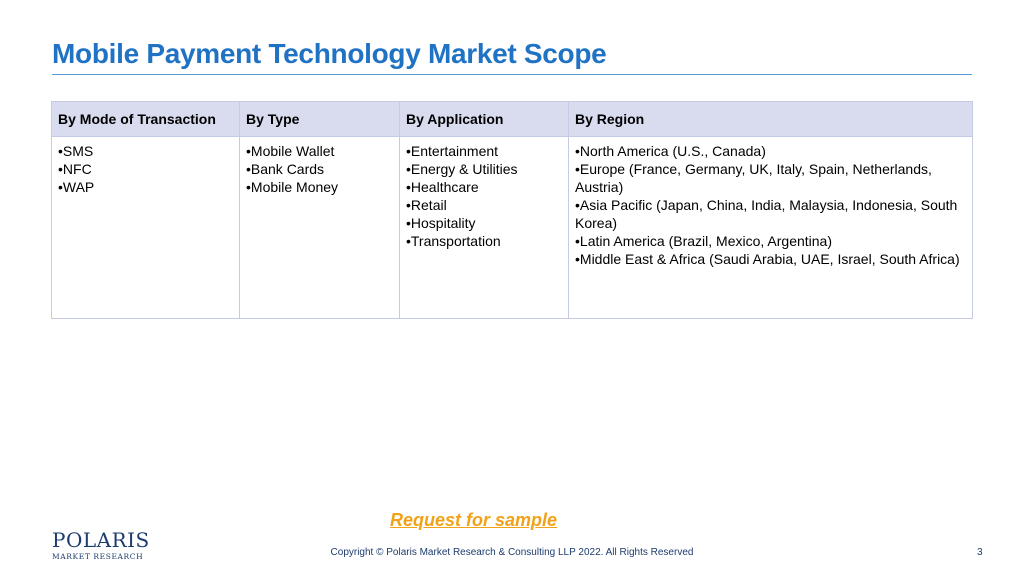 The width and height of the screenshot is (1024, 576). Describe the element at coordinates (319, 227) in the screenshot. I see `cell-type: •Mobile Wallet •Bank Cards •Mobile Money` at that location.